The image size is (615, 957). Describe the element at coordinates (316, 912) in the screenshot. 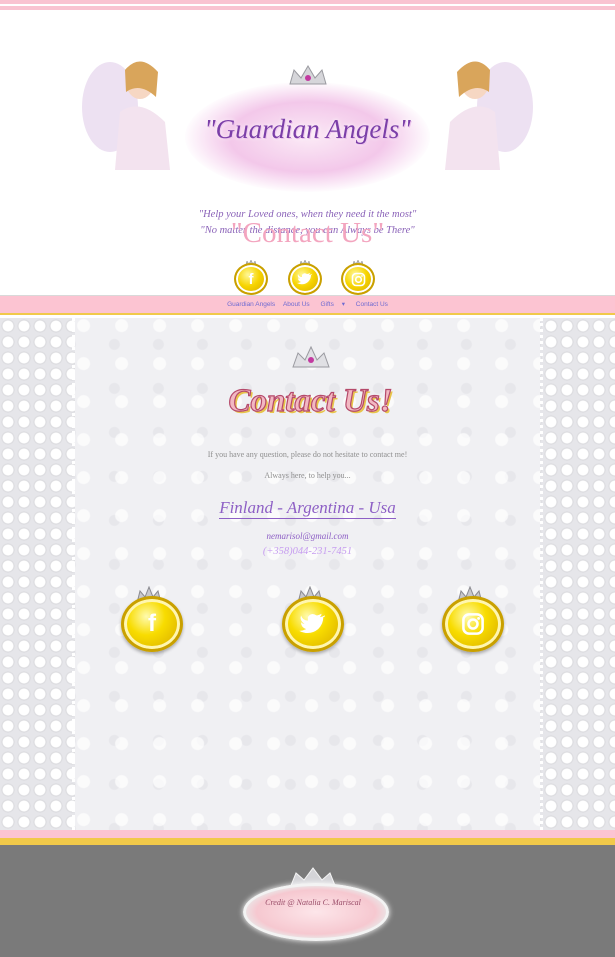

I see `footer-oval-frame` at that location.